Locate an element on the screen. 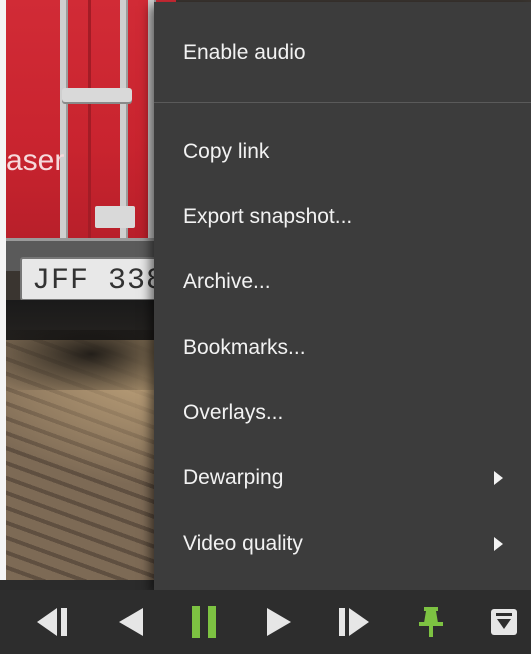 The width and height of the screenshot is (531, 654). menu-item-label: Video quality is located at coordinates (243, 543).